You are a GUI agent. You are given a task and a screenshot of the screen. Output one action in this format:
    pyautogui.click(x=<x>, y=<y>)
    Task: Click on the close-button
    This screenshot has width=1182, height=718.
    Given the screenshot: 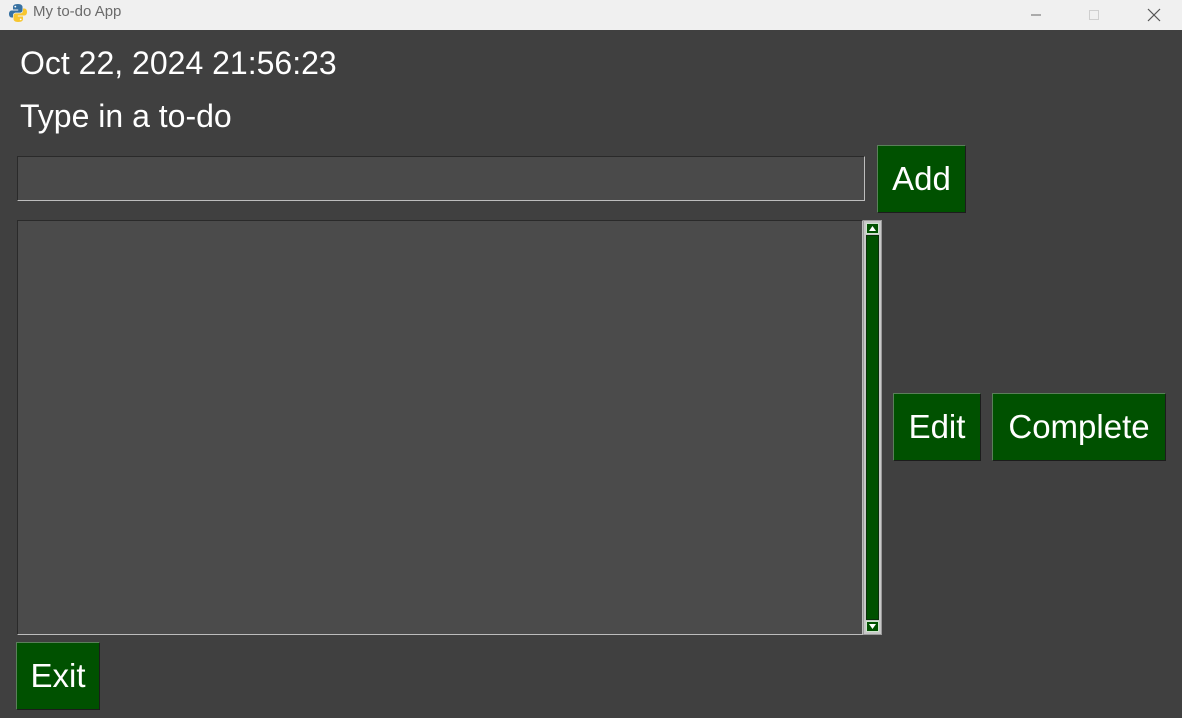 What is the action you would take?
    pyautogui.click(x=1154, y=15)
    